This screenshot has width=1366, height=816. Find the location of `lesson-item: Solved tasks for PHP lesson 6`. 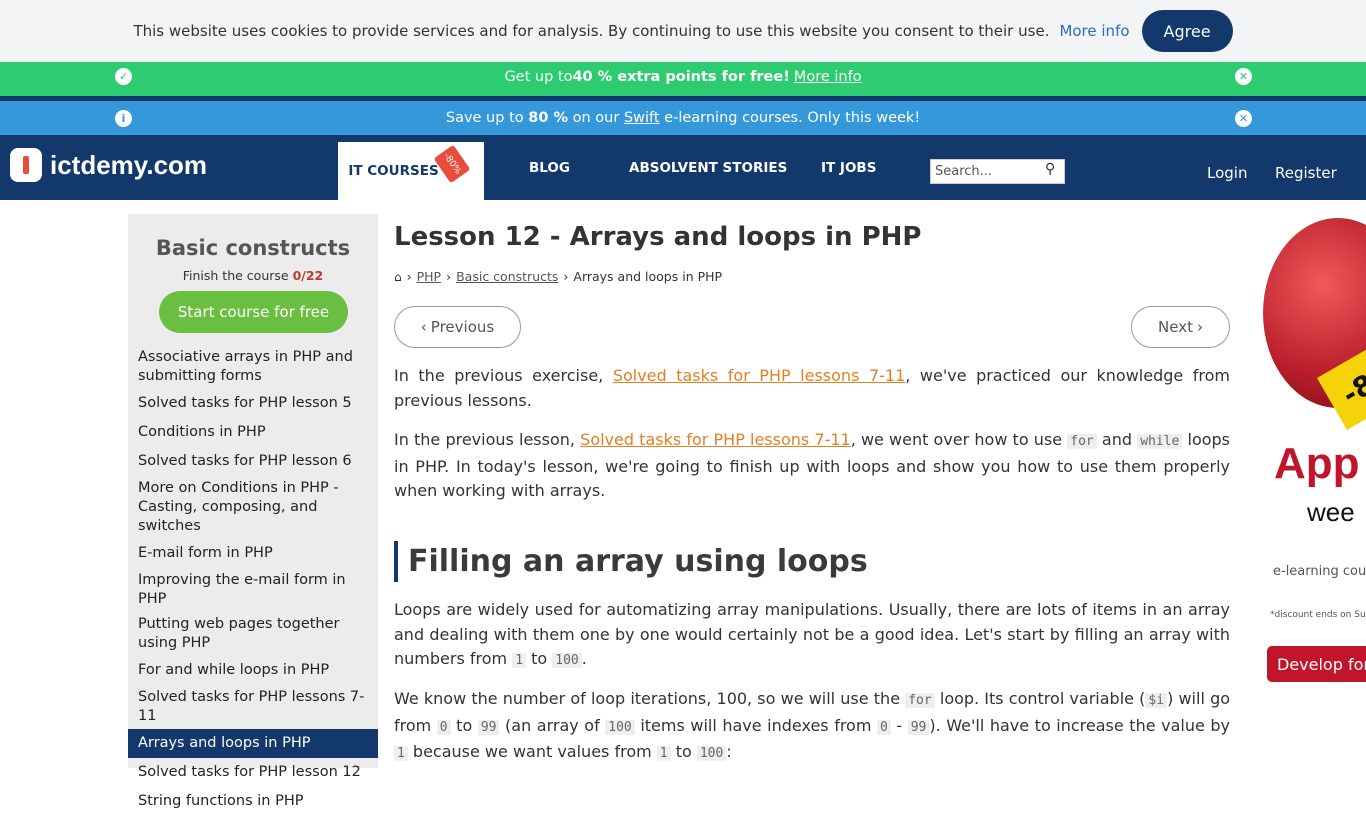

lesson-item: Solved tasks for PHP lesson 6 is located at coordinates (253, 461).